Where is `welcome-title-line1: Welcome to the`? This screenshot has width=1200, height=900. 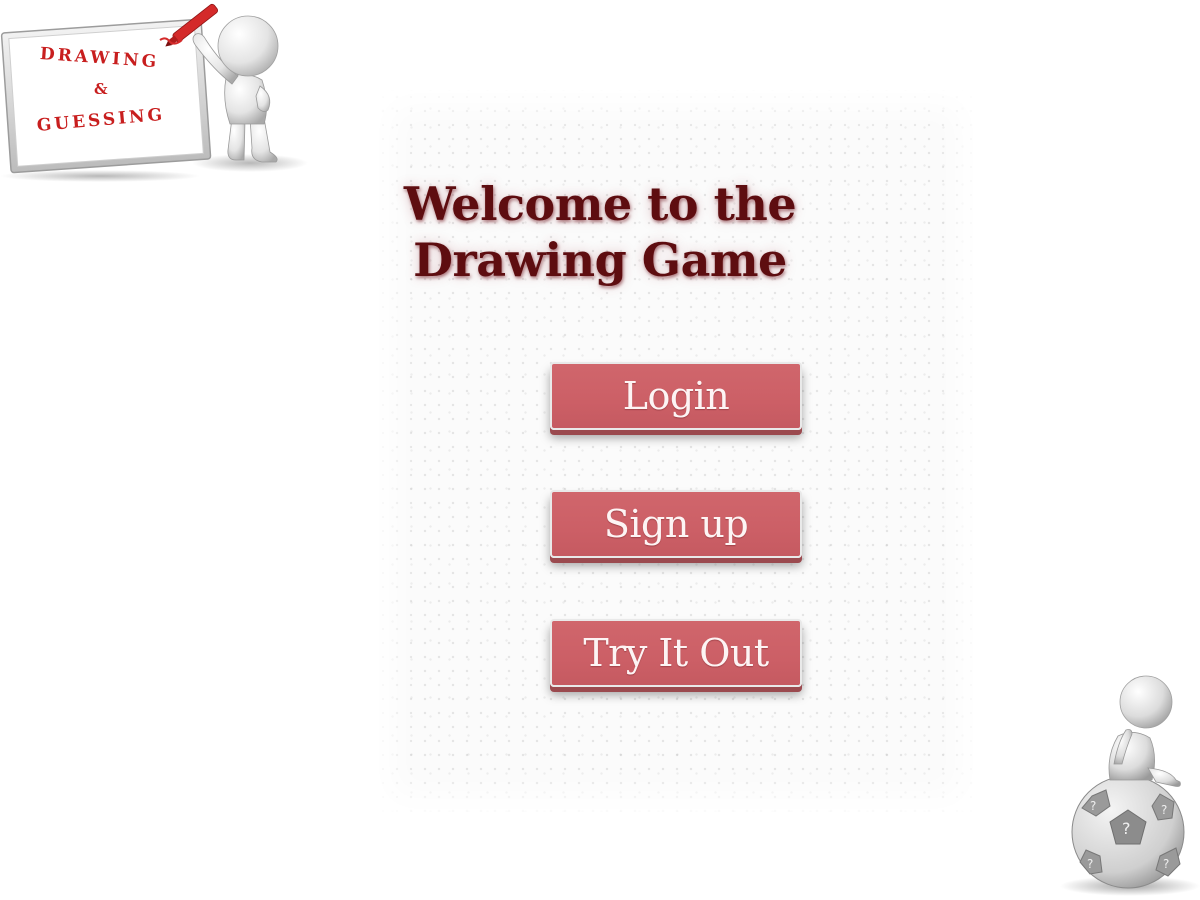 welcome-title-line1: Welcome to the is located at coordinates (600, 204).